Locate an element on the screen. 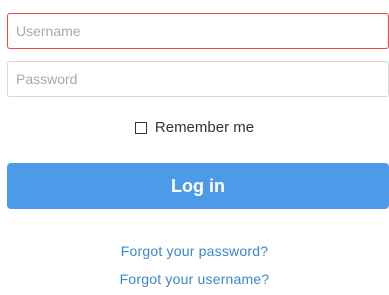 Image resolution: width=389 pixels, height=295 pixels. username-input is located at coordinates (198, 31).